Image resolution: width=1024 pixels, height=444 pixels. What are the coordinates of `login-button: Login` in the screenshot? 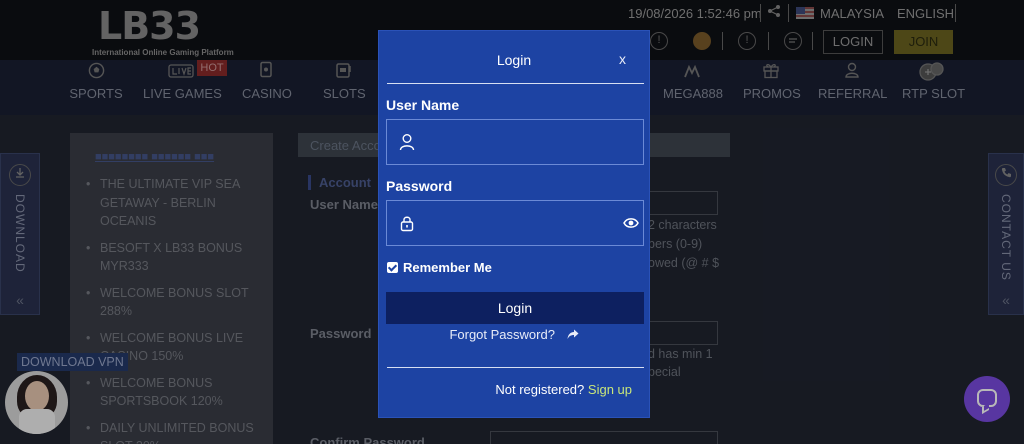 It's located at (515, 308).